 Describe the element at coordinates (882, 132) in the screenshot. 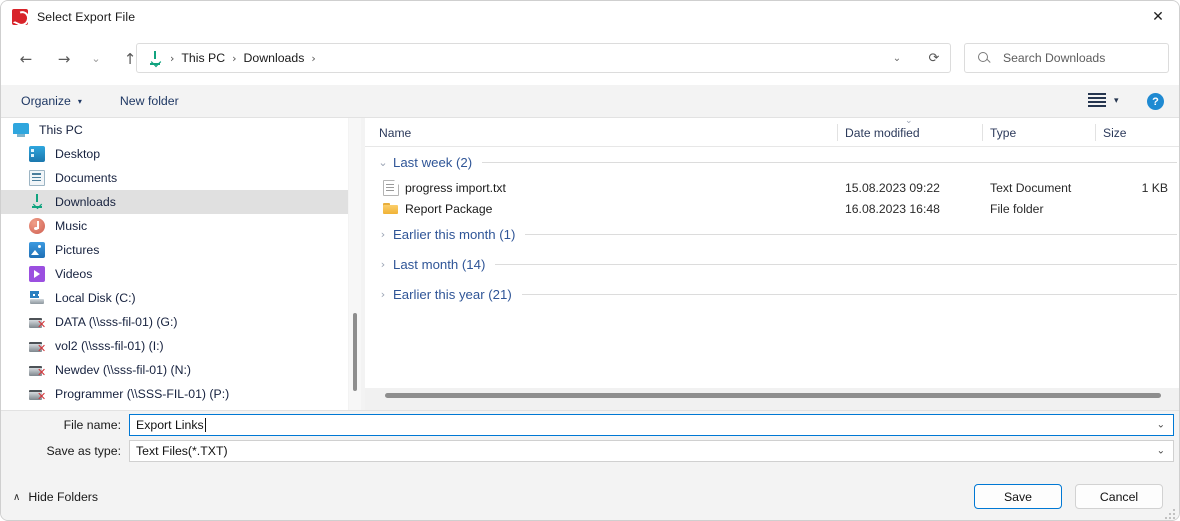

I see `column-header-date-modified: Date modified` at that location.